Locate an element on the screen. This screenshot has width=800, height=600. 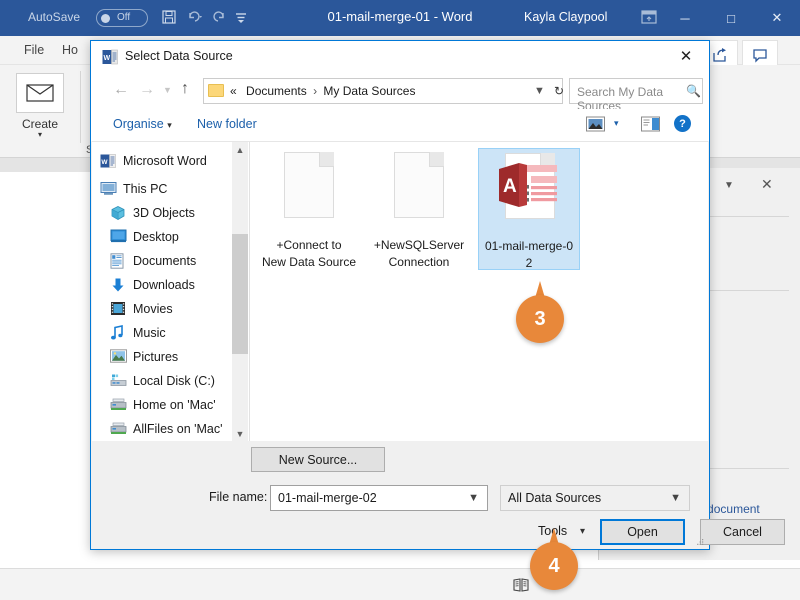
breadcrumb-item-my-data-sources: My Data Sources is located at coordinates (369, 91).